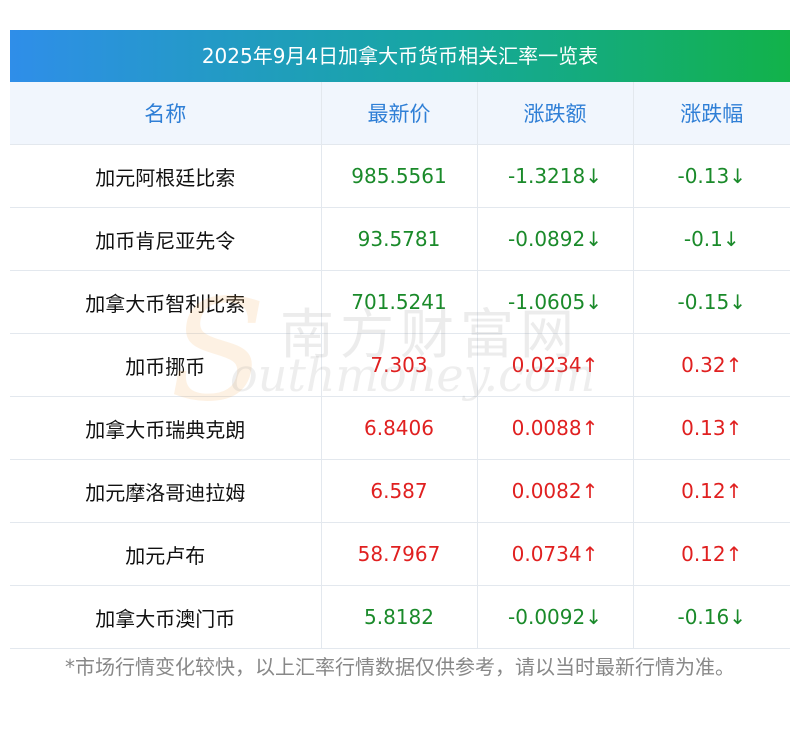  Describe the element at coordinates (711, 617) in the screenshot. I see `cell-pct: -0.16↓` at that location.